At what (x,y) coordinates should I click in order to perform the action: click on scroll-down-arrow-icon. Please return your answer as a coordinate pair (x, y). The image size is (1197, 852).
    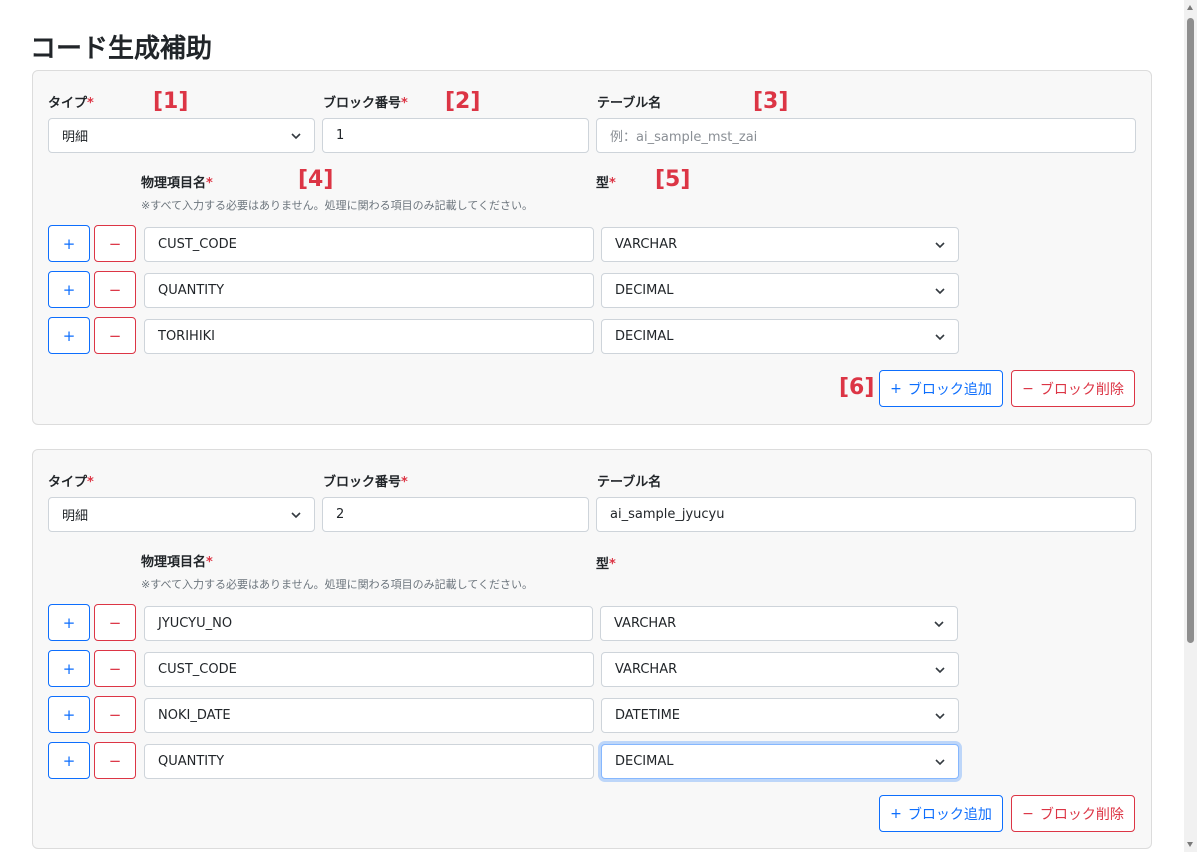
    Looking at the image, I should click on (1190, 844).